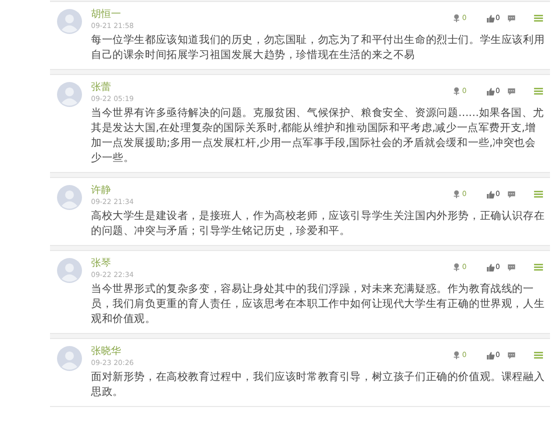 The height and width of the screenshot is (442, 554). What do you see at coordinates (318, 224) in the screenshot?
I see `comment-text: 高校大学生是建设者，是接班人，作为高校老师，应该引导学生关注国内外形势，正确认识存在的问题、冲突与矛盾；引导学生铭记历史，珍爱和平。` at bounding box center [318, 224].